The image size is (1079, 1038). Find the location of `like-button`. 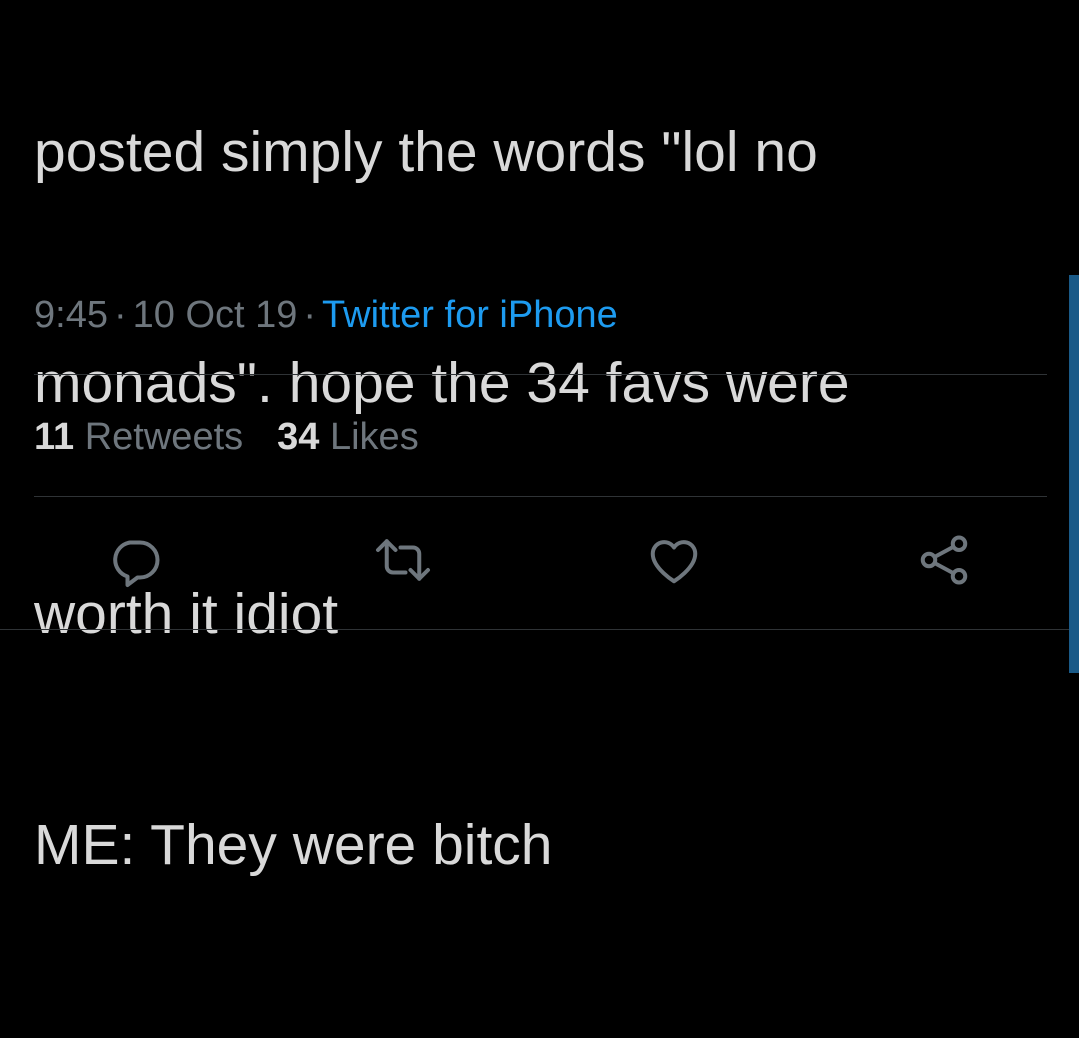

like-button is located at coordinates (674, 560).